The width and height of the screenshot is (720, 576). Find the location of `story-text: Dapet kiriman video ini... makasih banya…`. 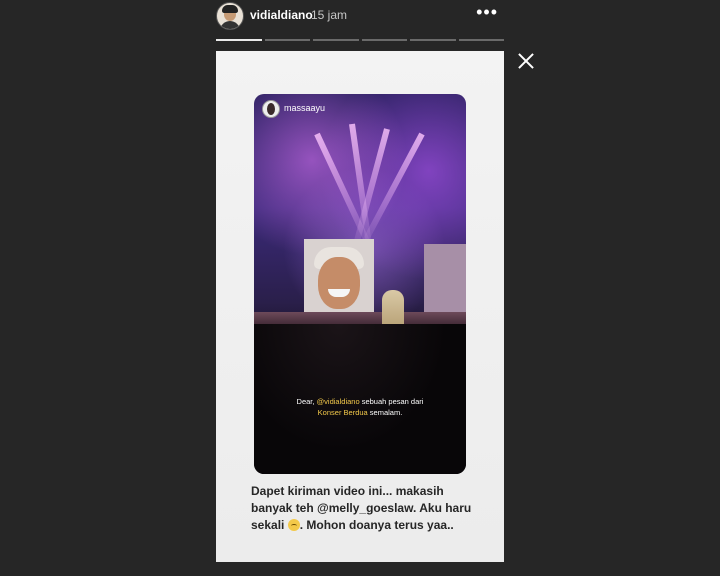

story-text: Dapet kiriman video ini... makasih banya… is located at coordinates (369, 508).